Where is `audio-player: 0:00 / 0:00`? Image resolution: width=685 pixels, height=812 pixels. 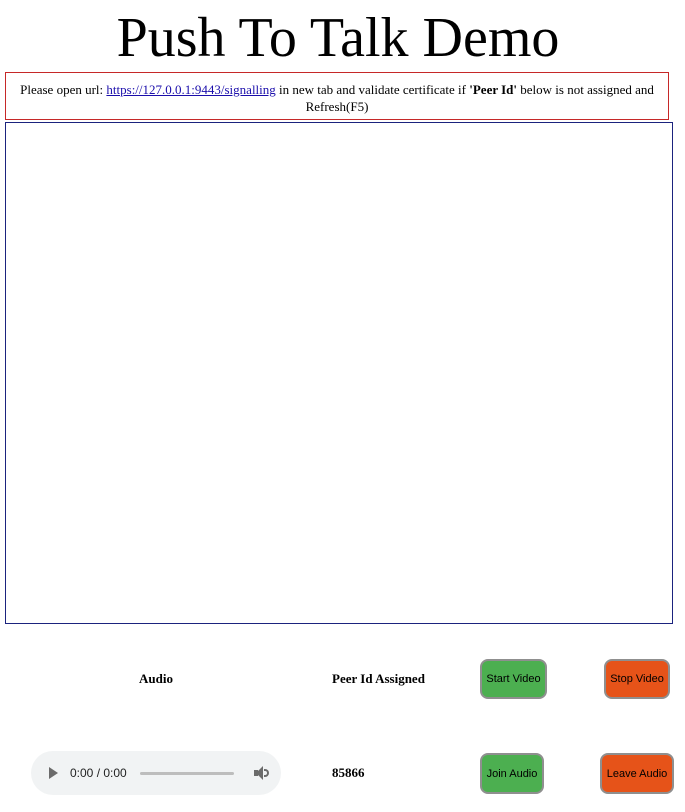
audio-player: 0:00 / 0:00 is located at coordinates (156, 773).